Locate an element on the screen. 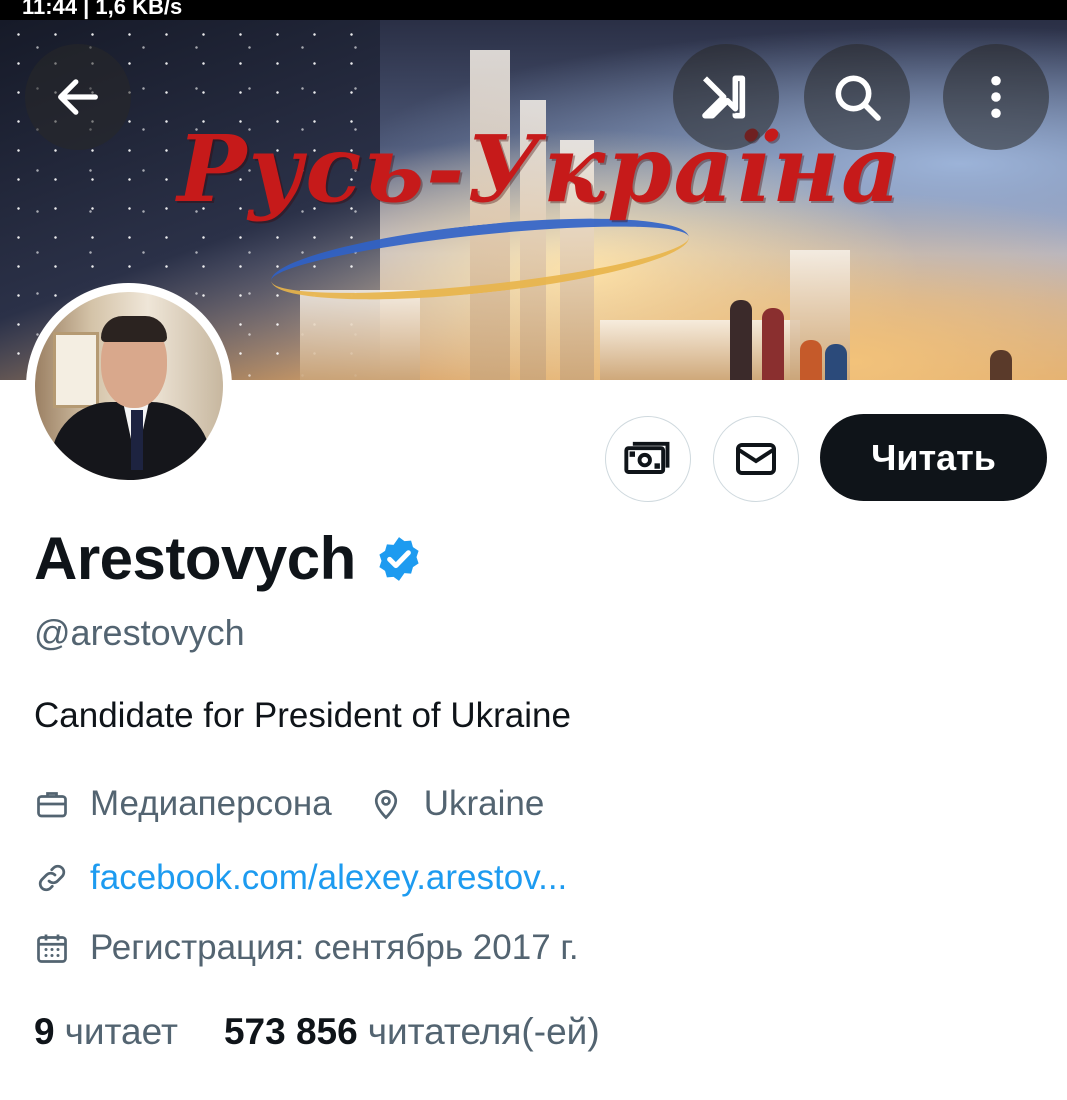 Image resolution: width=1067 pixels, height=1100 pixels. grok-icon is located at coordinates (724, 97).